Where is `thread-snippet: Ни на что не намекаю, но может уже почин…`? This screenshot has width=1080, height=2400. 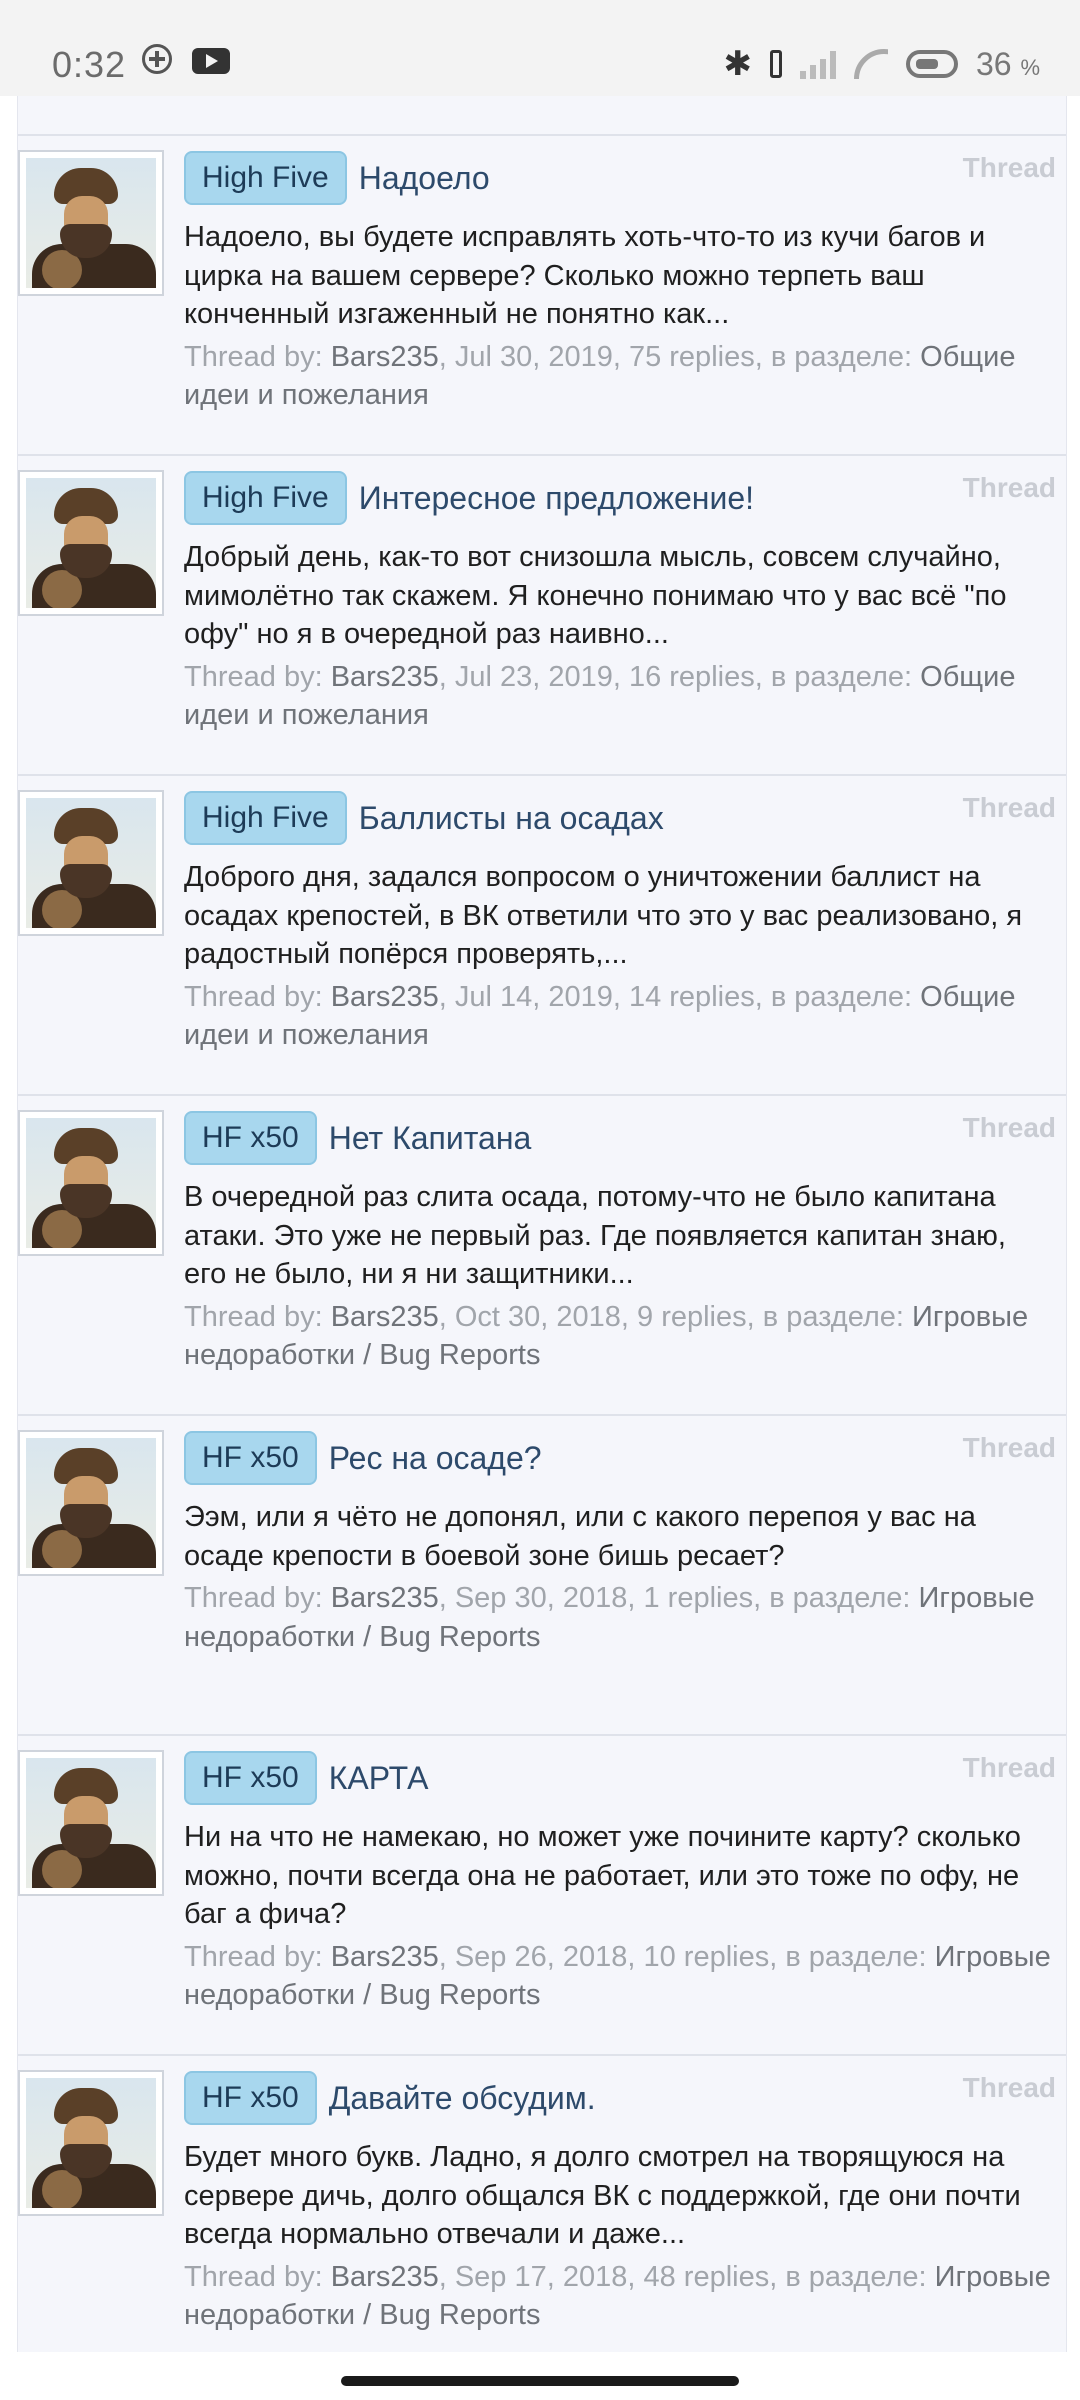
thread-snippet: Ни на что не намекаю, но может уже почин… is located at coordinates (602, 1875).